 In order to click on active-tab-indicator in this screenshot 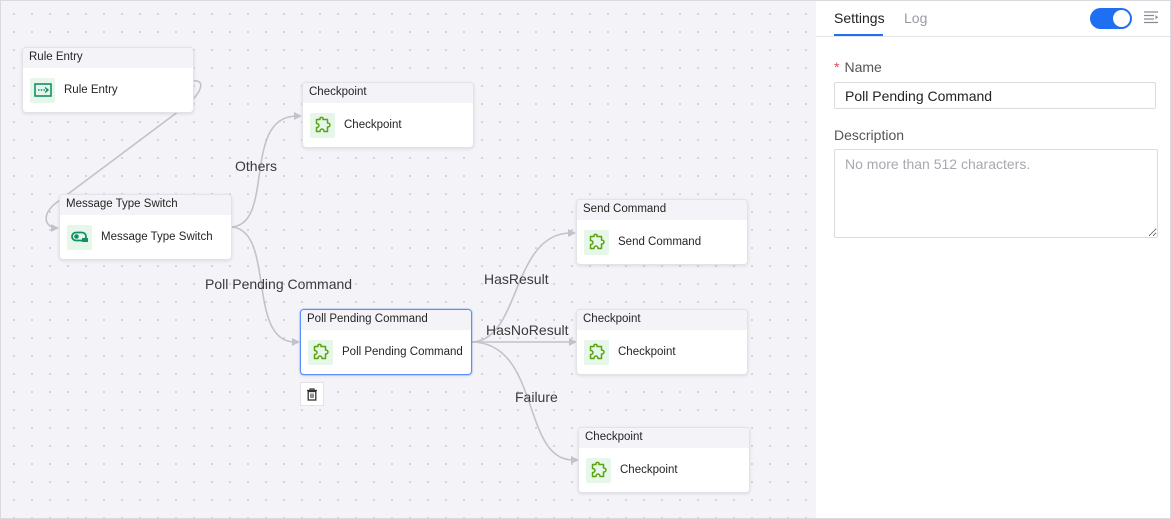, I will do `click(858, 35)`.